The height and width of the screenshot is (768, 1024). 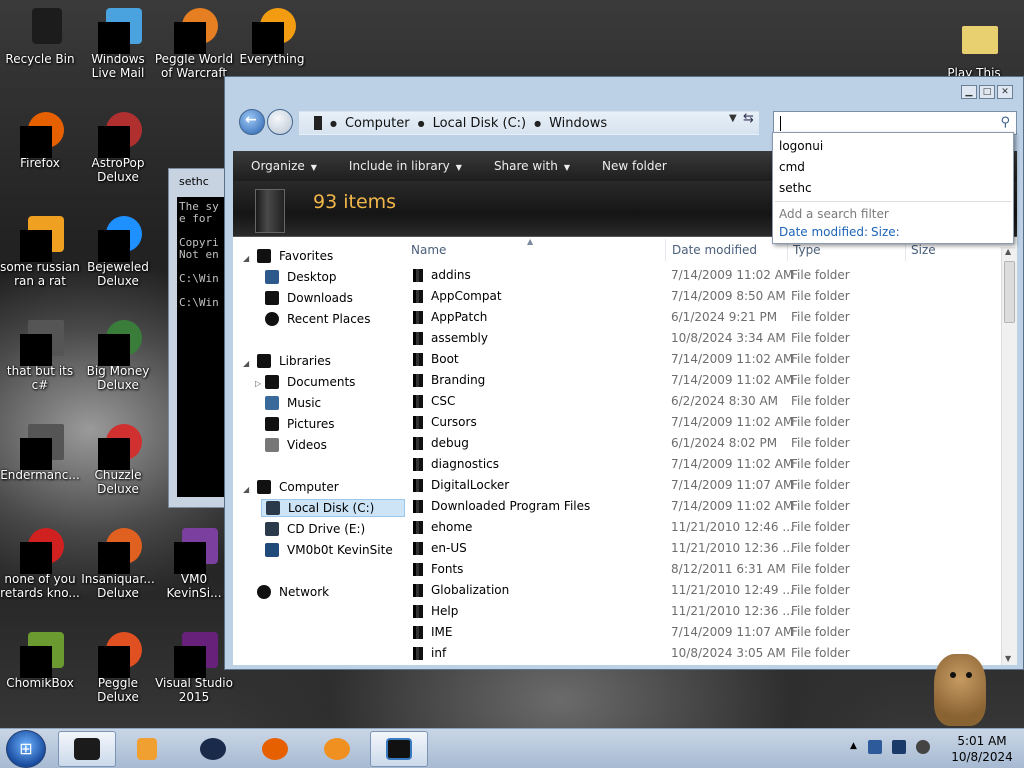 What do you see at coordinates (40, 356) in the screenshot?
I see `desktop-icon: that but its c#` at bounding box center [40, 356].